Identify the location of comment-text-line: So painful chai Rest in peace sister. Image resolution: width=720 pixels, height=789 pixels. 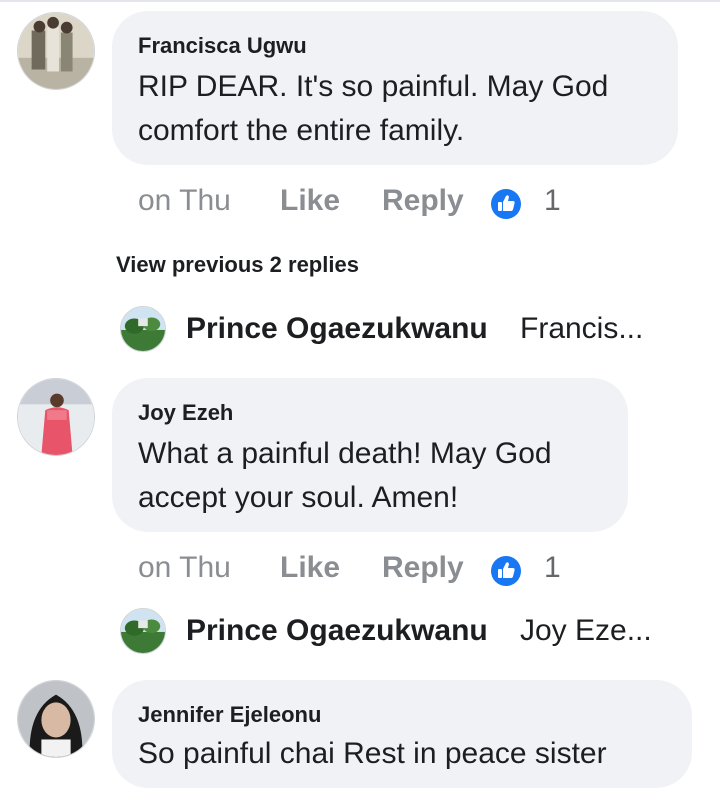
(372, 753).